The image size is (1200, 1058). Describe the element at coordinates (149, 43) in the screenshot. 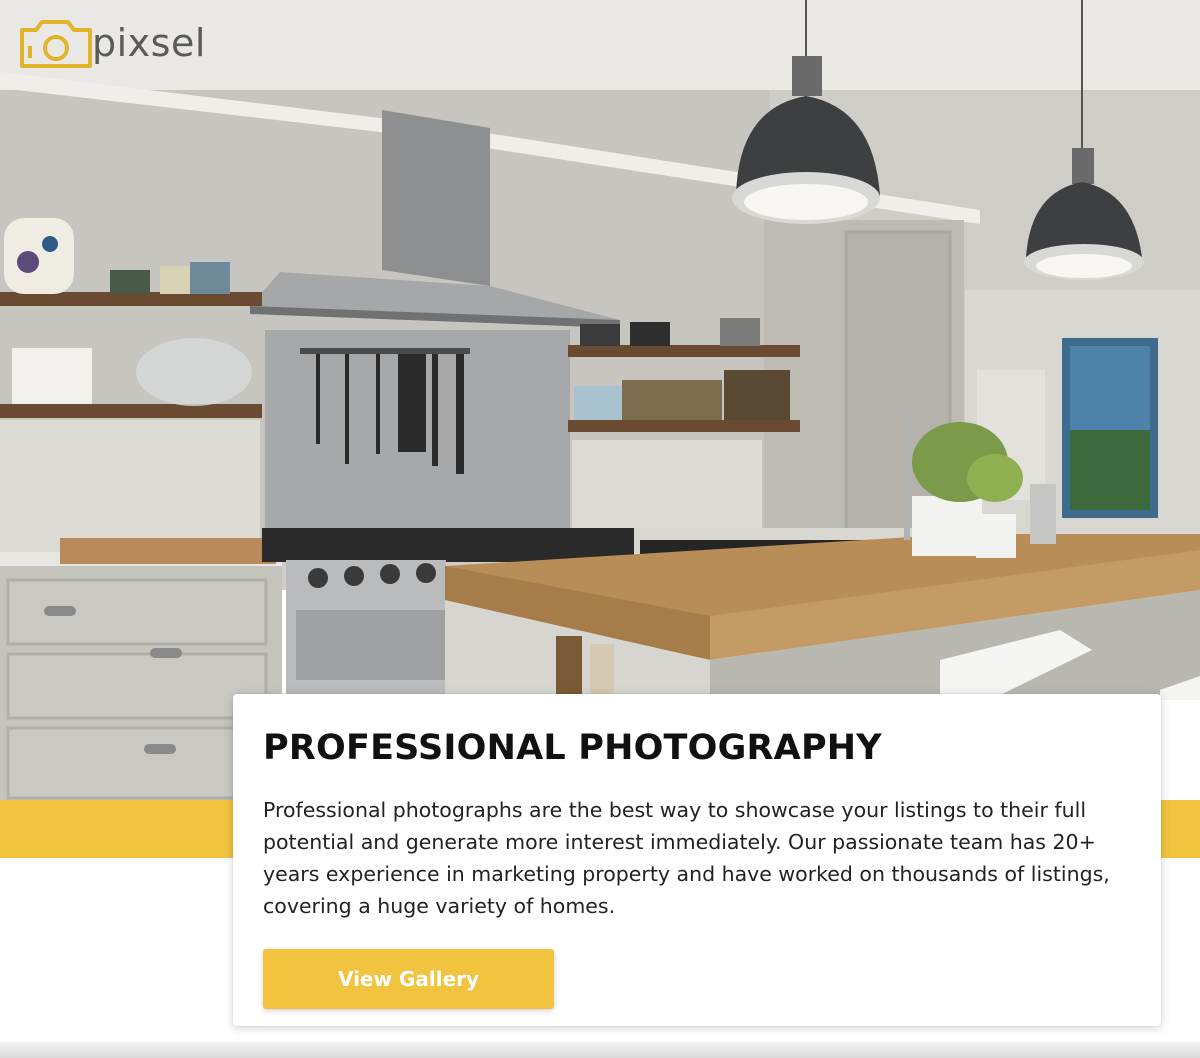

I see `brand-name: pixsel` at that location.